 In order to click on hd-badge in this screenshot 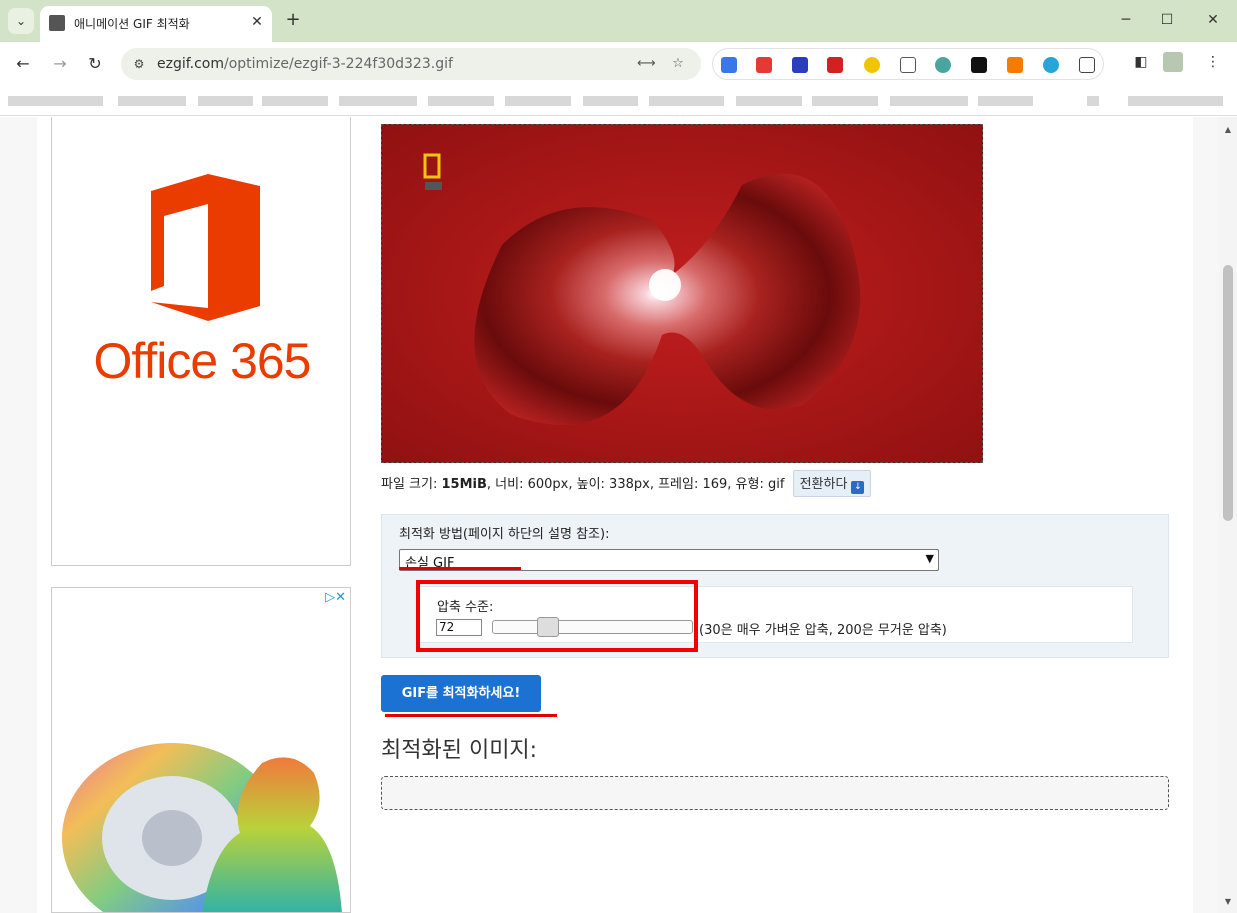, I will do `click(433, 186)`.